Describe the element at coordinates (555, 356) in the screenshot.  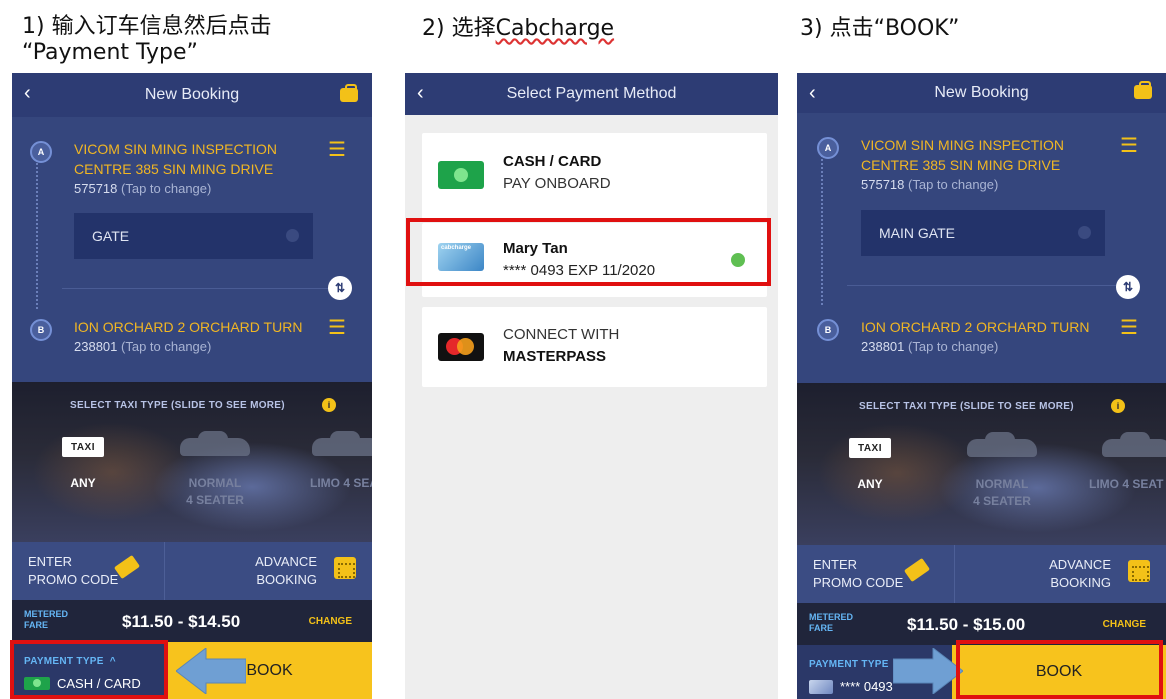
I see `masterpass-line2: MASTERPASS` at that location.